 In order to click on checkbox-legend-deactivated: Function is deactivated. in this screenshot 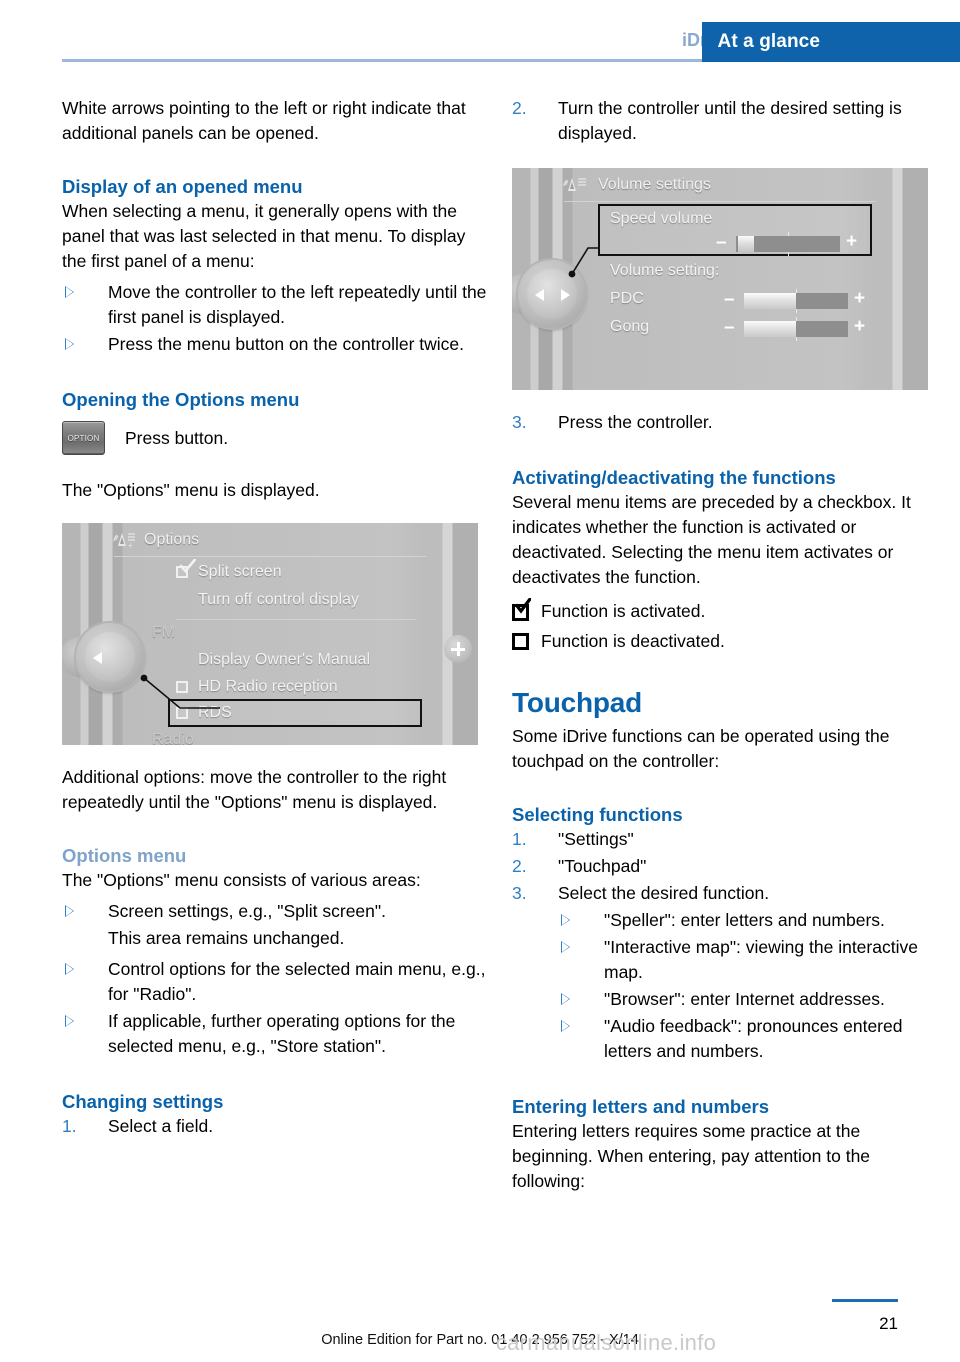, I will do `click(724, 641)`.